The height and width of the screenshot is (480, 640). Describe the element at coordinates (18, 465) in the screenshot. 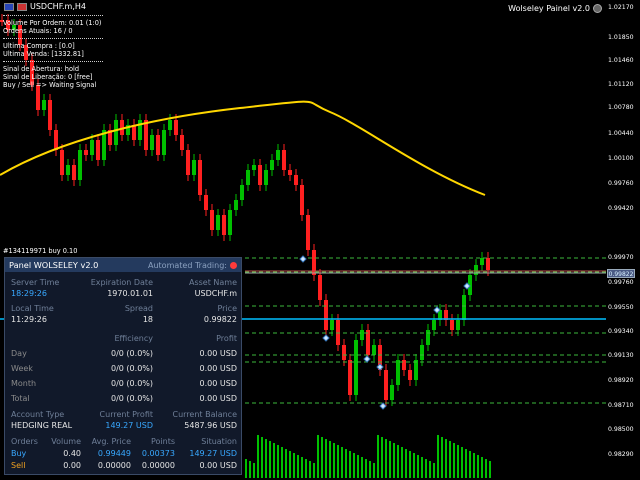

I see `order-type: Sell` at that location.